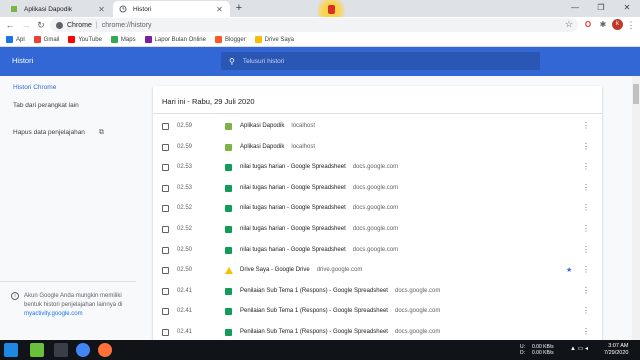 The image size is (640, 360). What do you see at coordinates (229, 271) in the screenshot?
I see `drive-icon` at bounding box center [229, 271].